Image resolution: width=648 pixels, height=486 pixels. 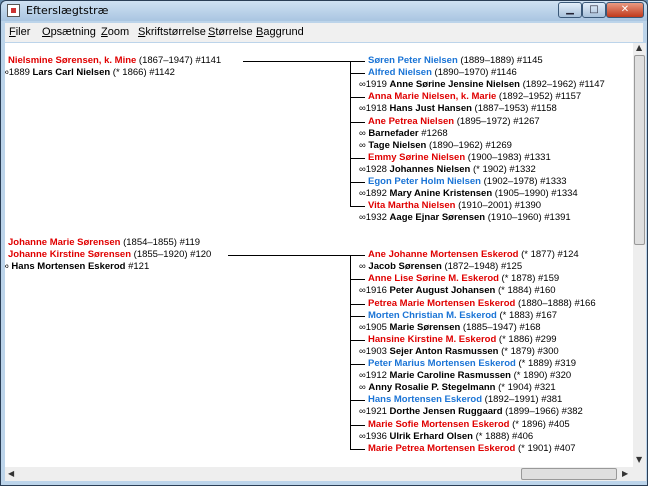 I want to click on spouse-row: ∞ Barnefader #1268, so click(x=403, y=134).